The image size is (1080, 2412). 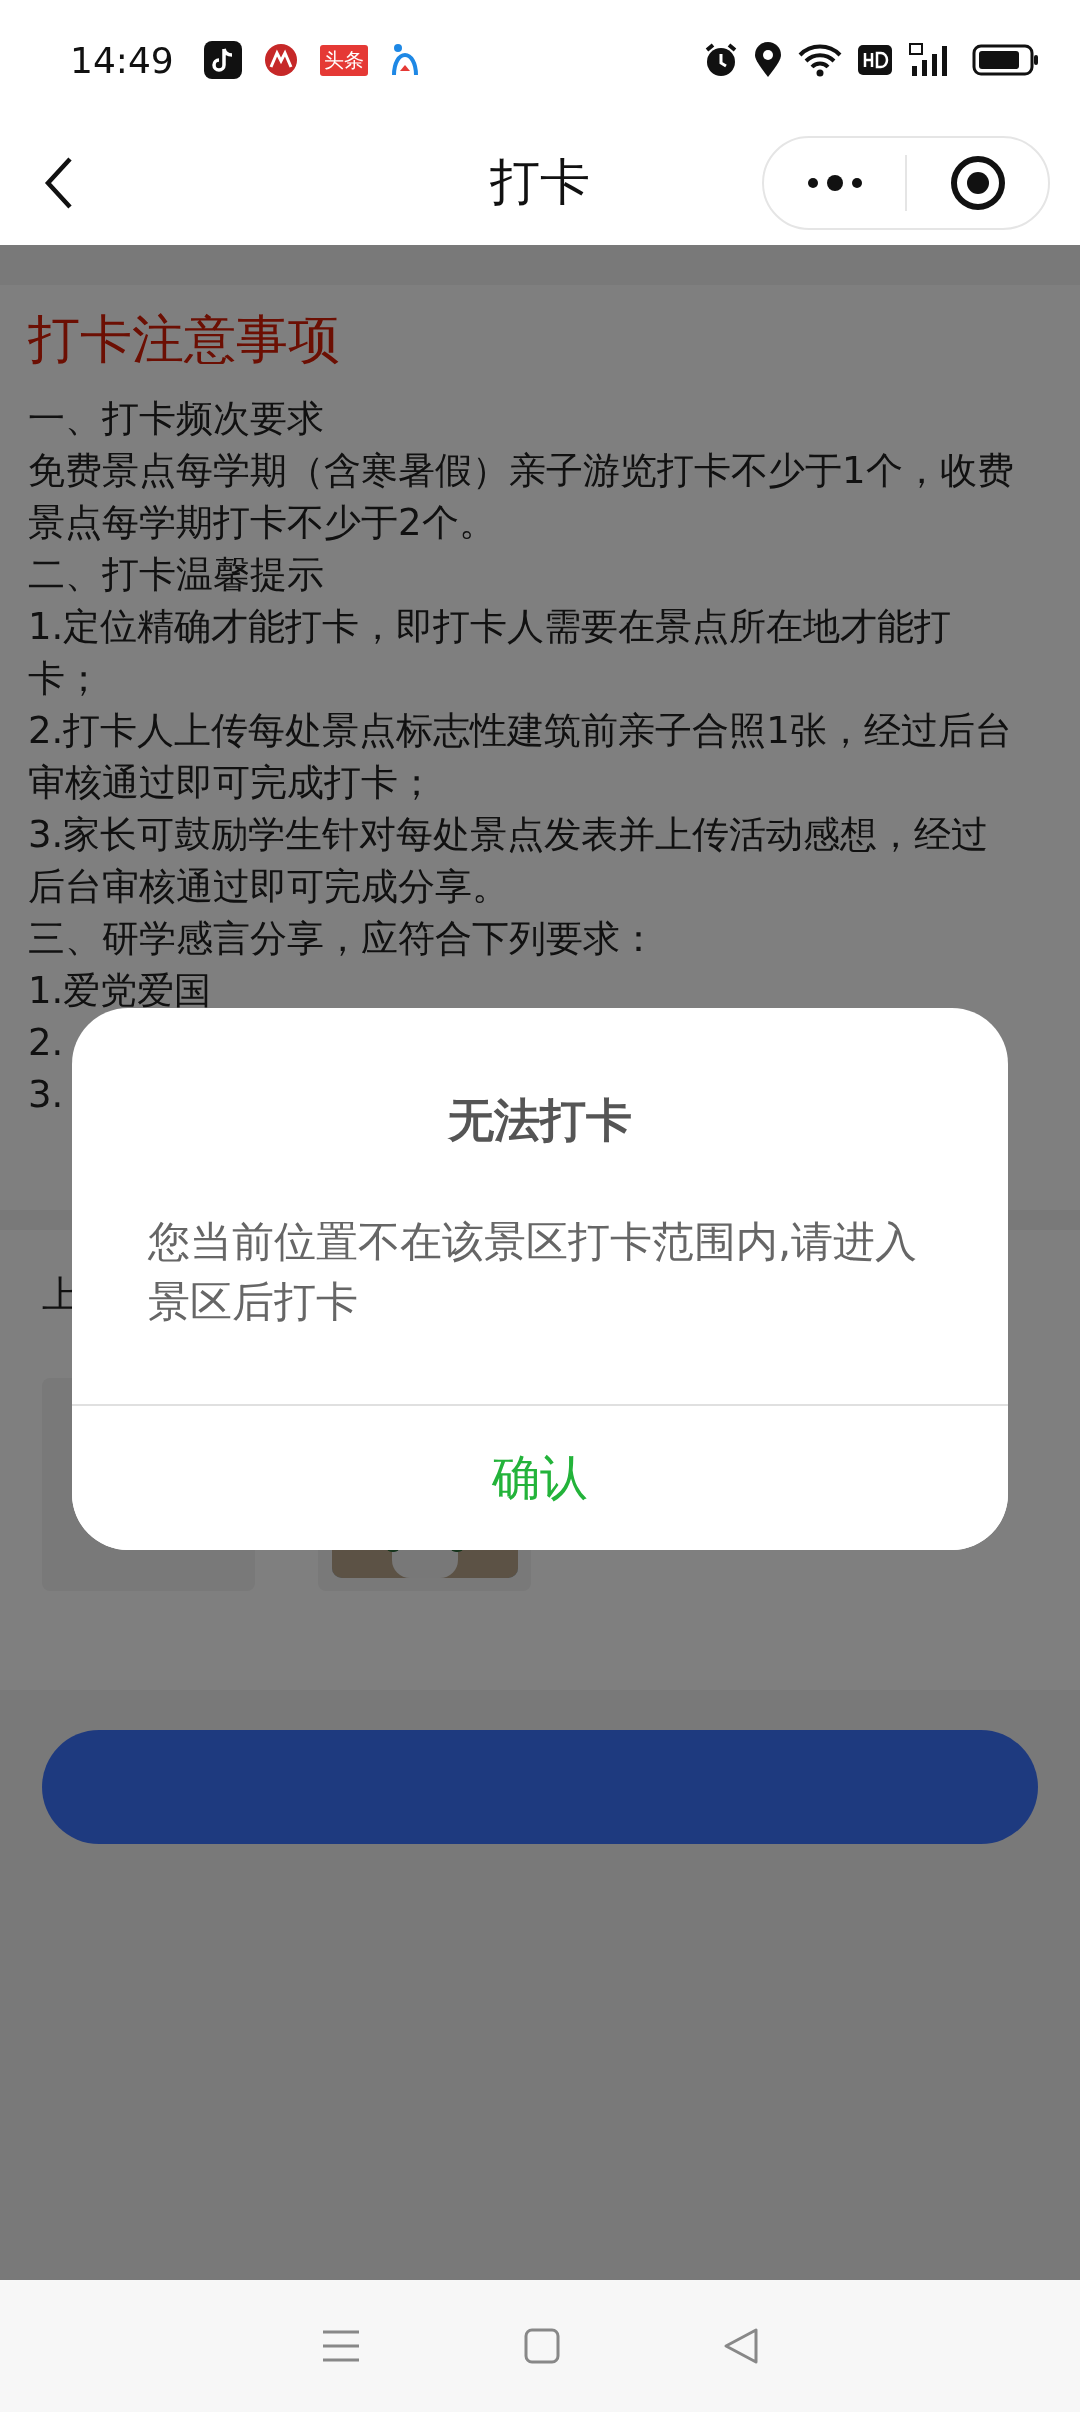 I want to click on notice-text: 三、研学感言分享，应符合下列要求：, so click(x=342, y=938).